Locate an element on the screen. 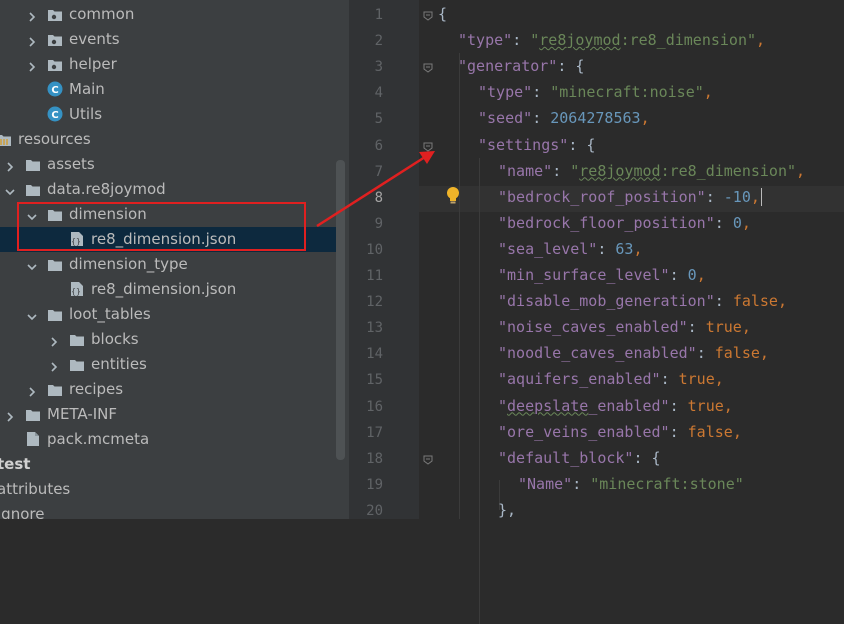 This screenshot has height=624, width=844. tree-item-label: assets is located at coordinates (71, 164).